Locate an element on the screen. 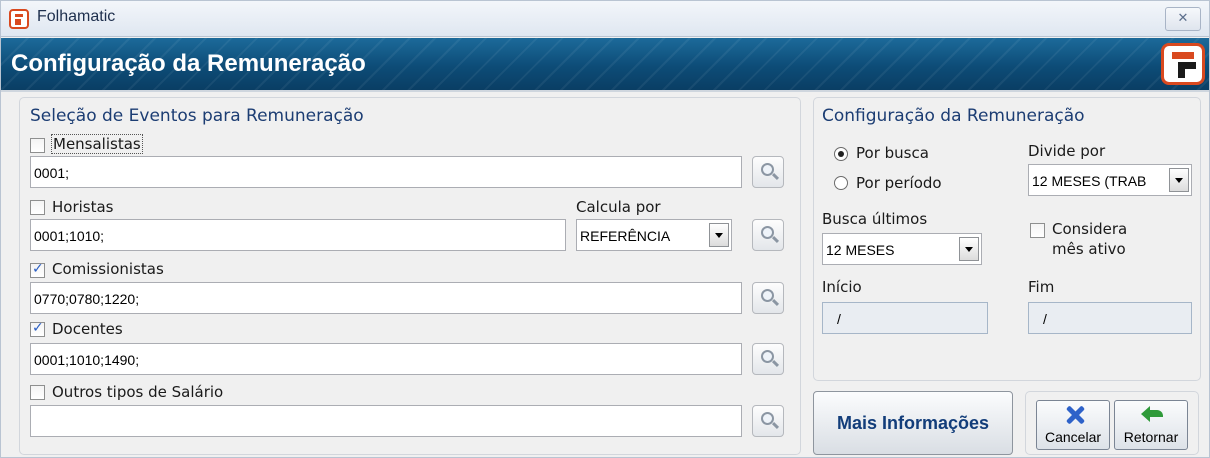  close-x-icon is located at coordinates (1075, 415).